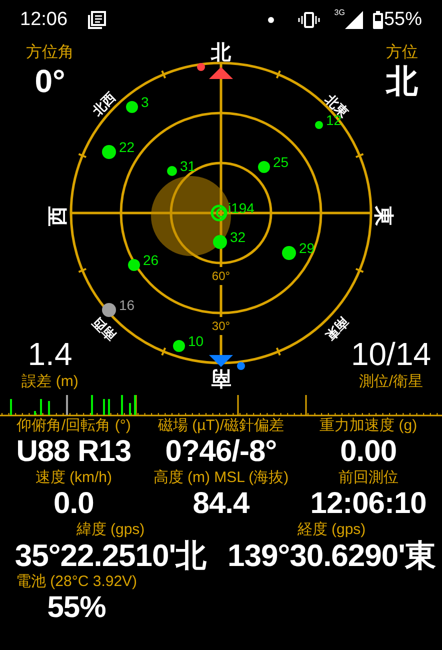  I want to click on reading-value: 84.4, so click(221, 504).